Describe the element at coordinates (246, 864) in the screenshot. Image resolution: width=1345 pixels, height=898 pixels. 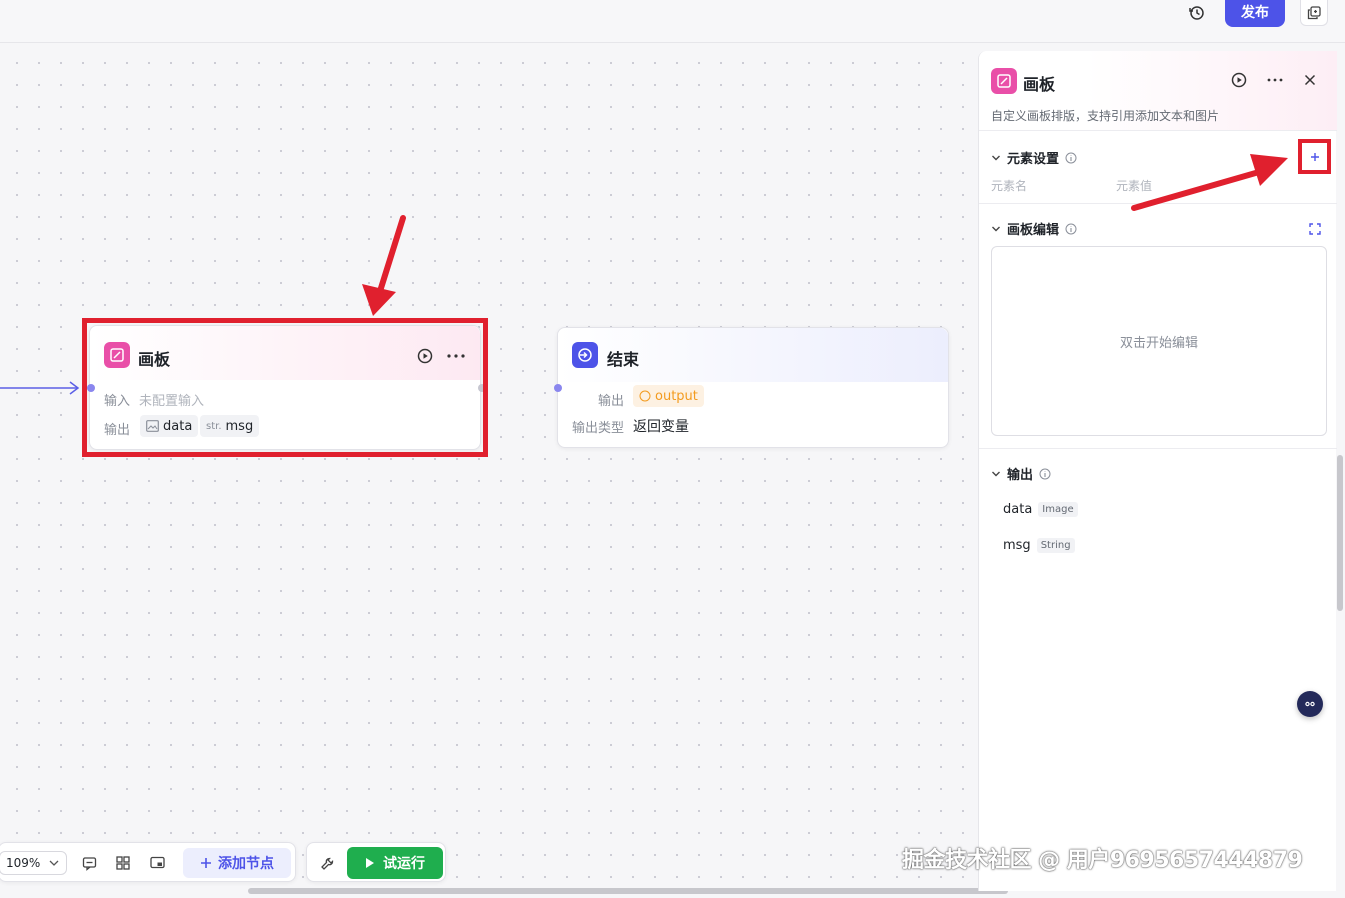
I see `add-node-label: 添加节点` at that location.